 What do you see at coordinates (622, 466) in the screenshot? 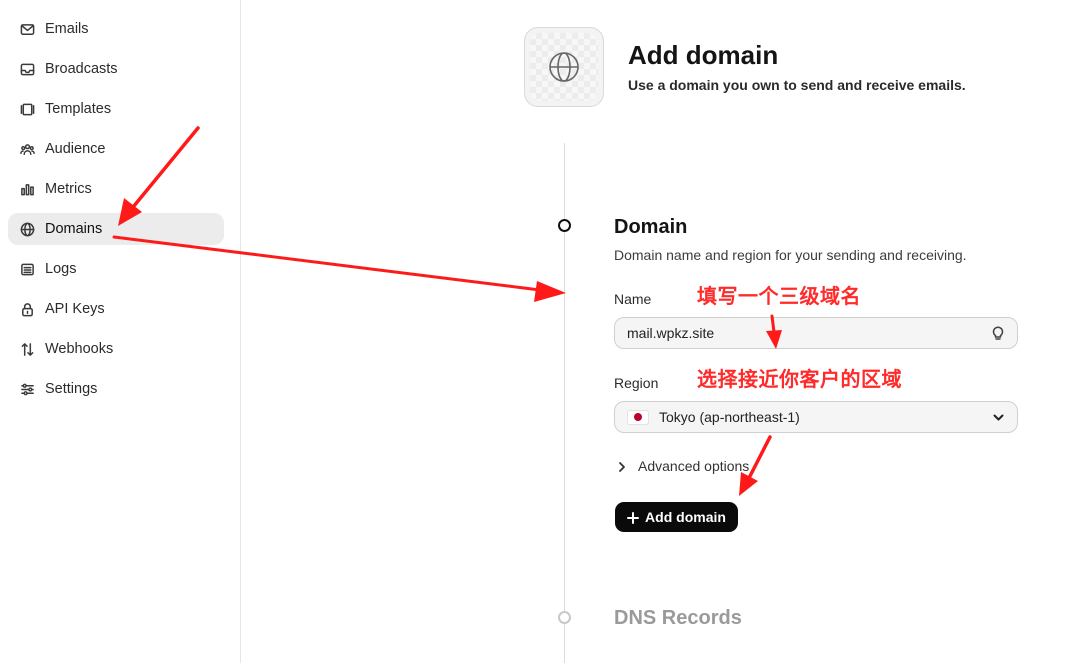
I see `chevron-right-icon` at bounding box center [622, 466].